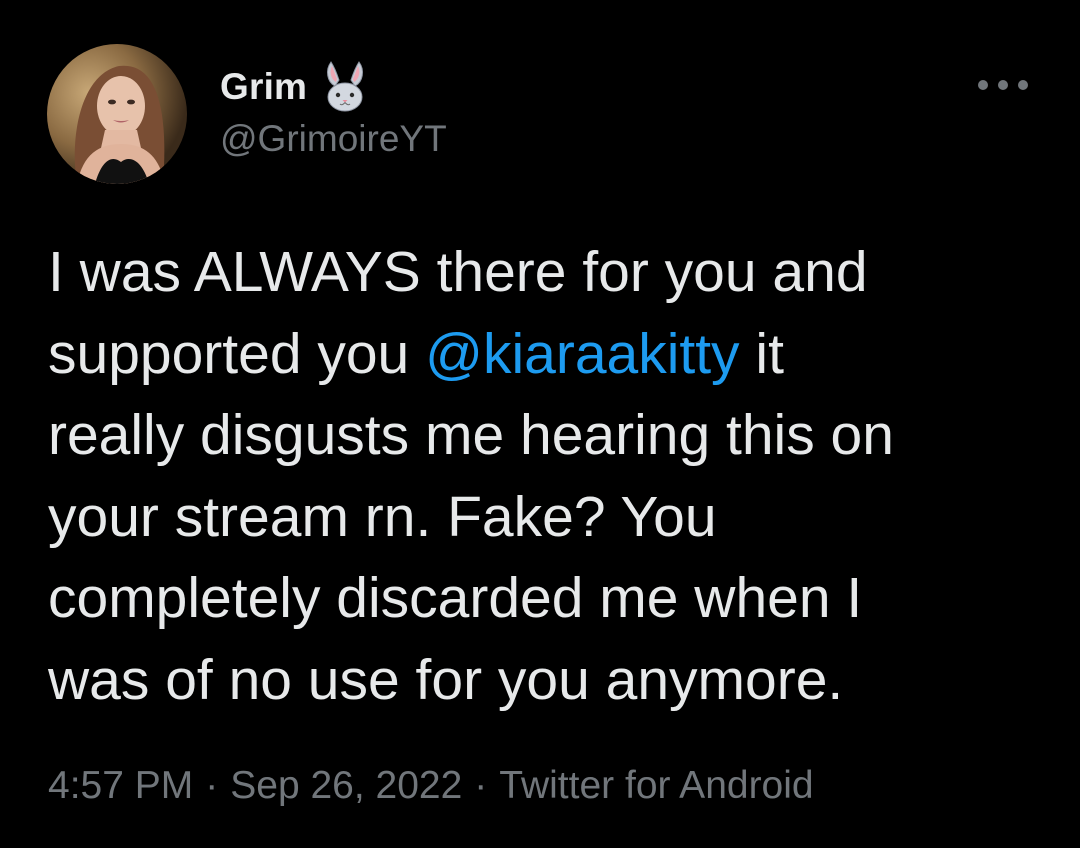  What do you see at coordinates (237, 353) in the screenshot?
I see `tweet-text-segment: supported you` at bounding box center [237, 353].